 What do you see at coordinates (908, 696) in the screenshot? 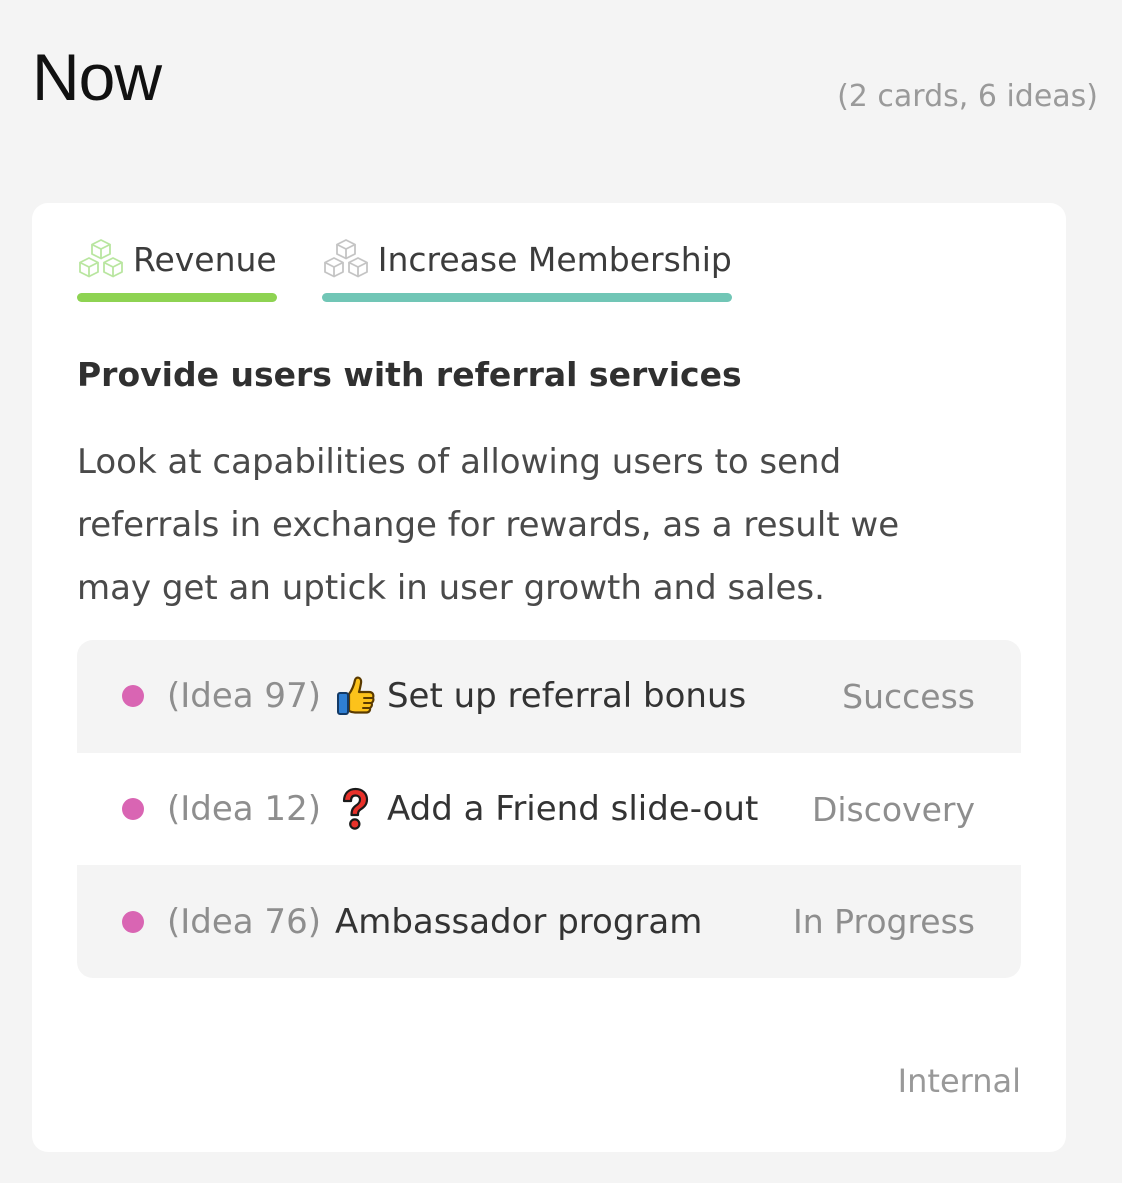
I see `idea-status: Success` at bounding box center [908, 696].